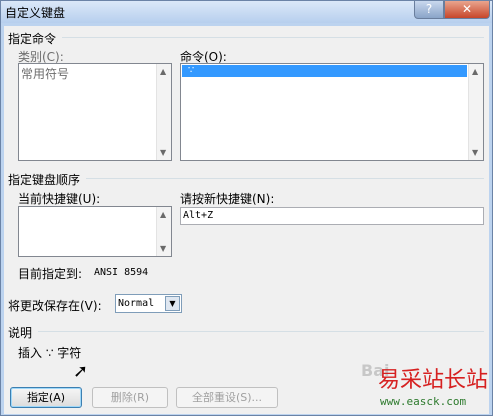  I want to click on specify-command-heading: 指定命令, so click(32, 39).